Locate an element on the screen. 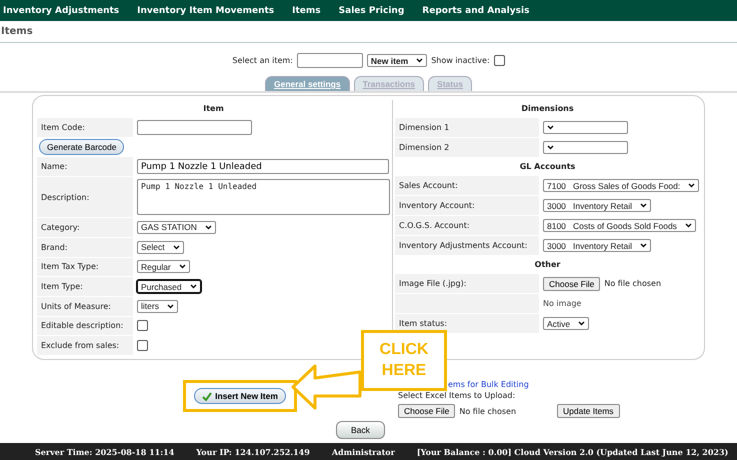 The height and width of the screenshot is (460, 737). field-label: Editable description: is located at coordinates (85, 326).